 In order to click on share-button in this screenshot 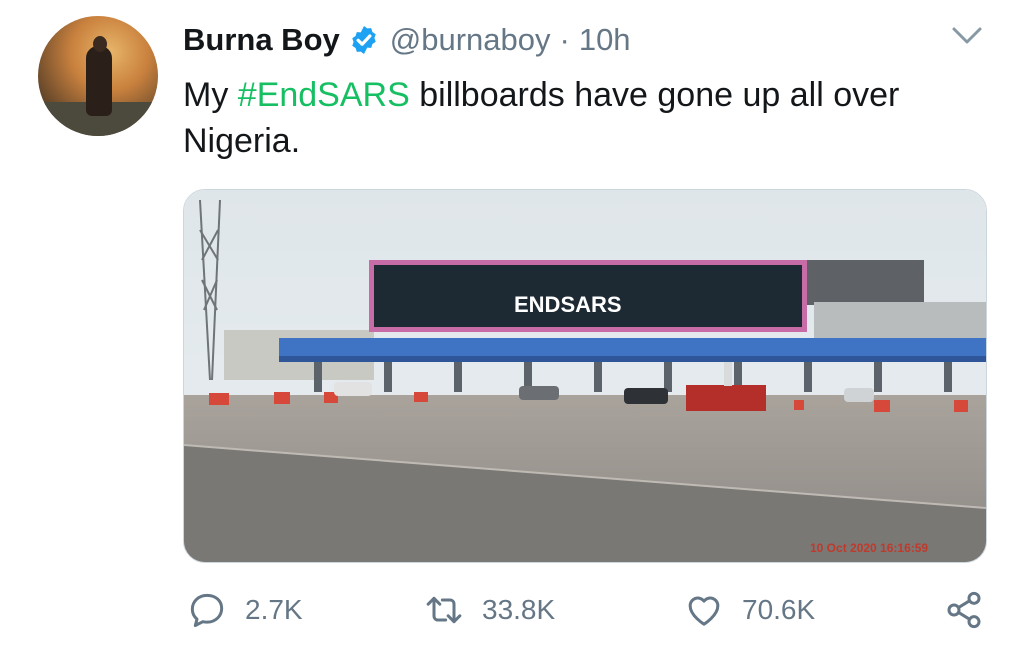, I will do `click(964, 610)`.